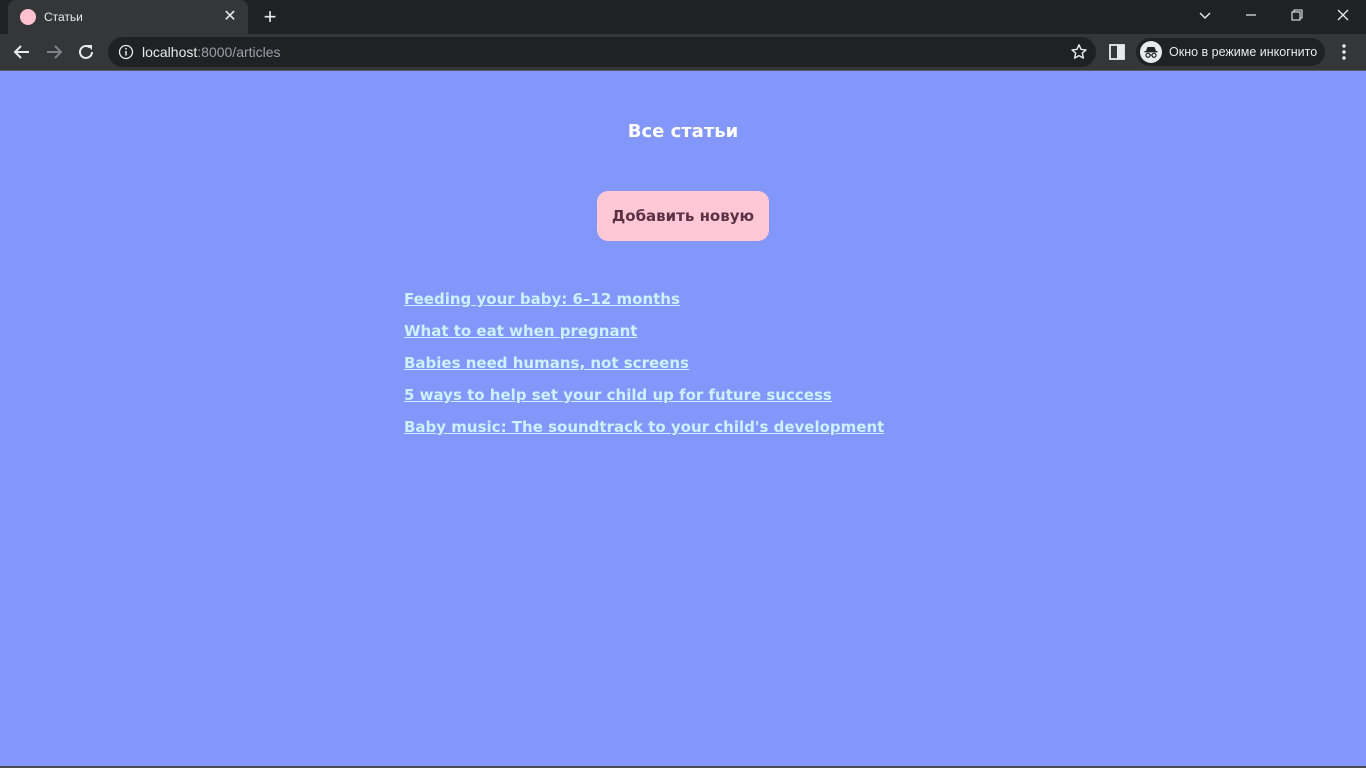  I want to click on tab-favicon-icon, so click(28, 17).